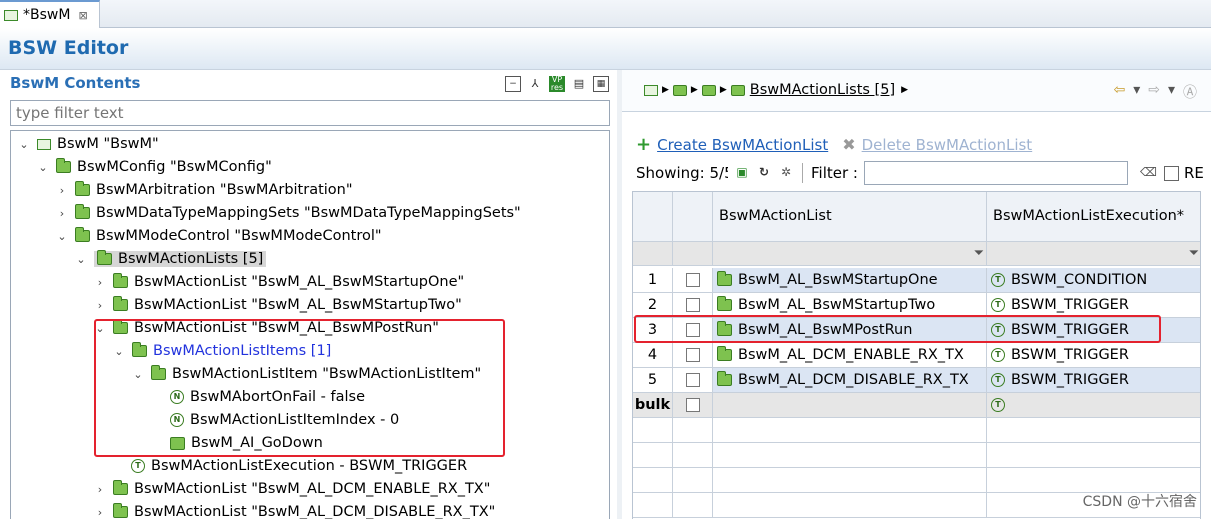 The height and width of the screenshot is (519, 1211). I want to click on regex-checkbox, so click(1171, 173).